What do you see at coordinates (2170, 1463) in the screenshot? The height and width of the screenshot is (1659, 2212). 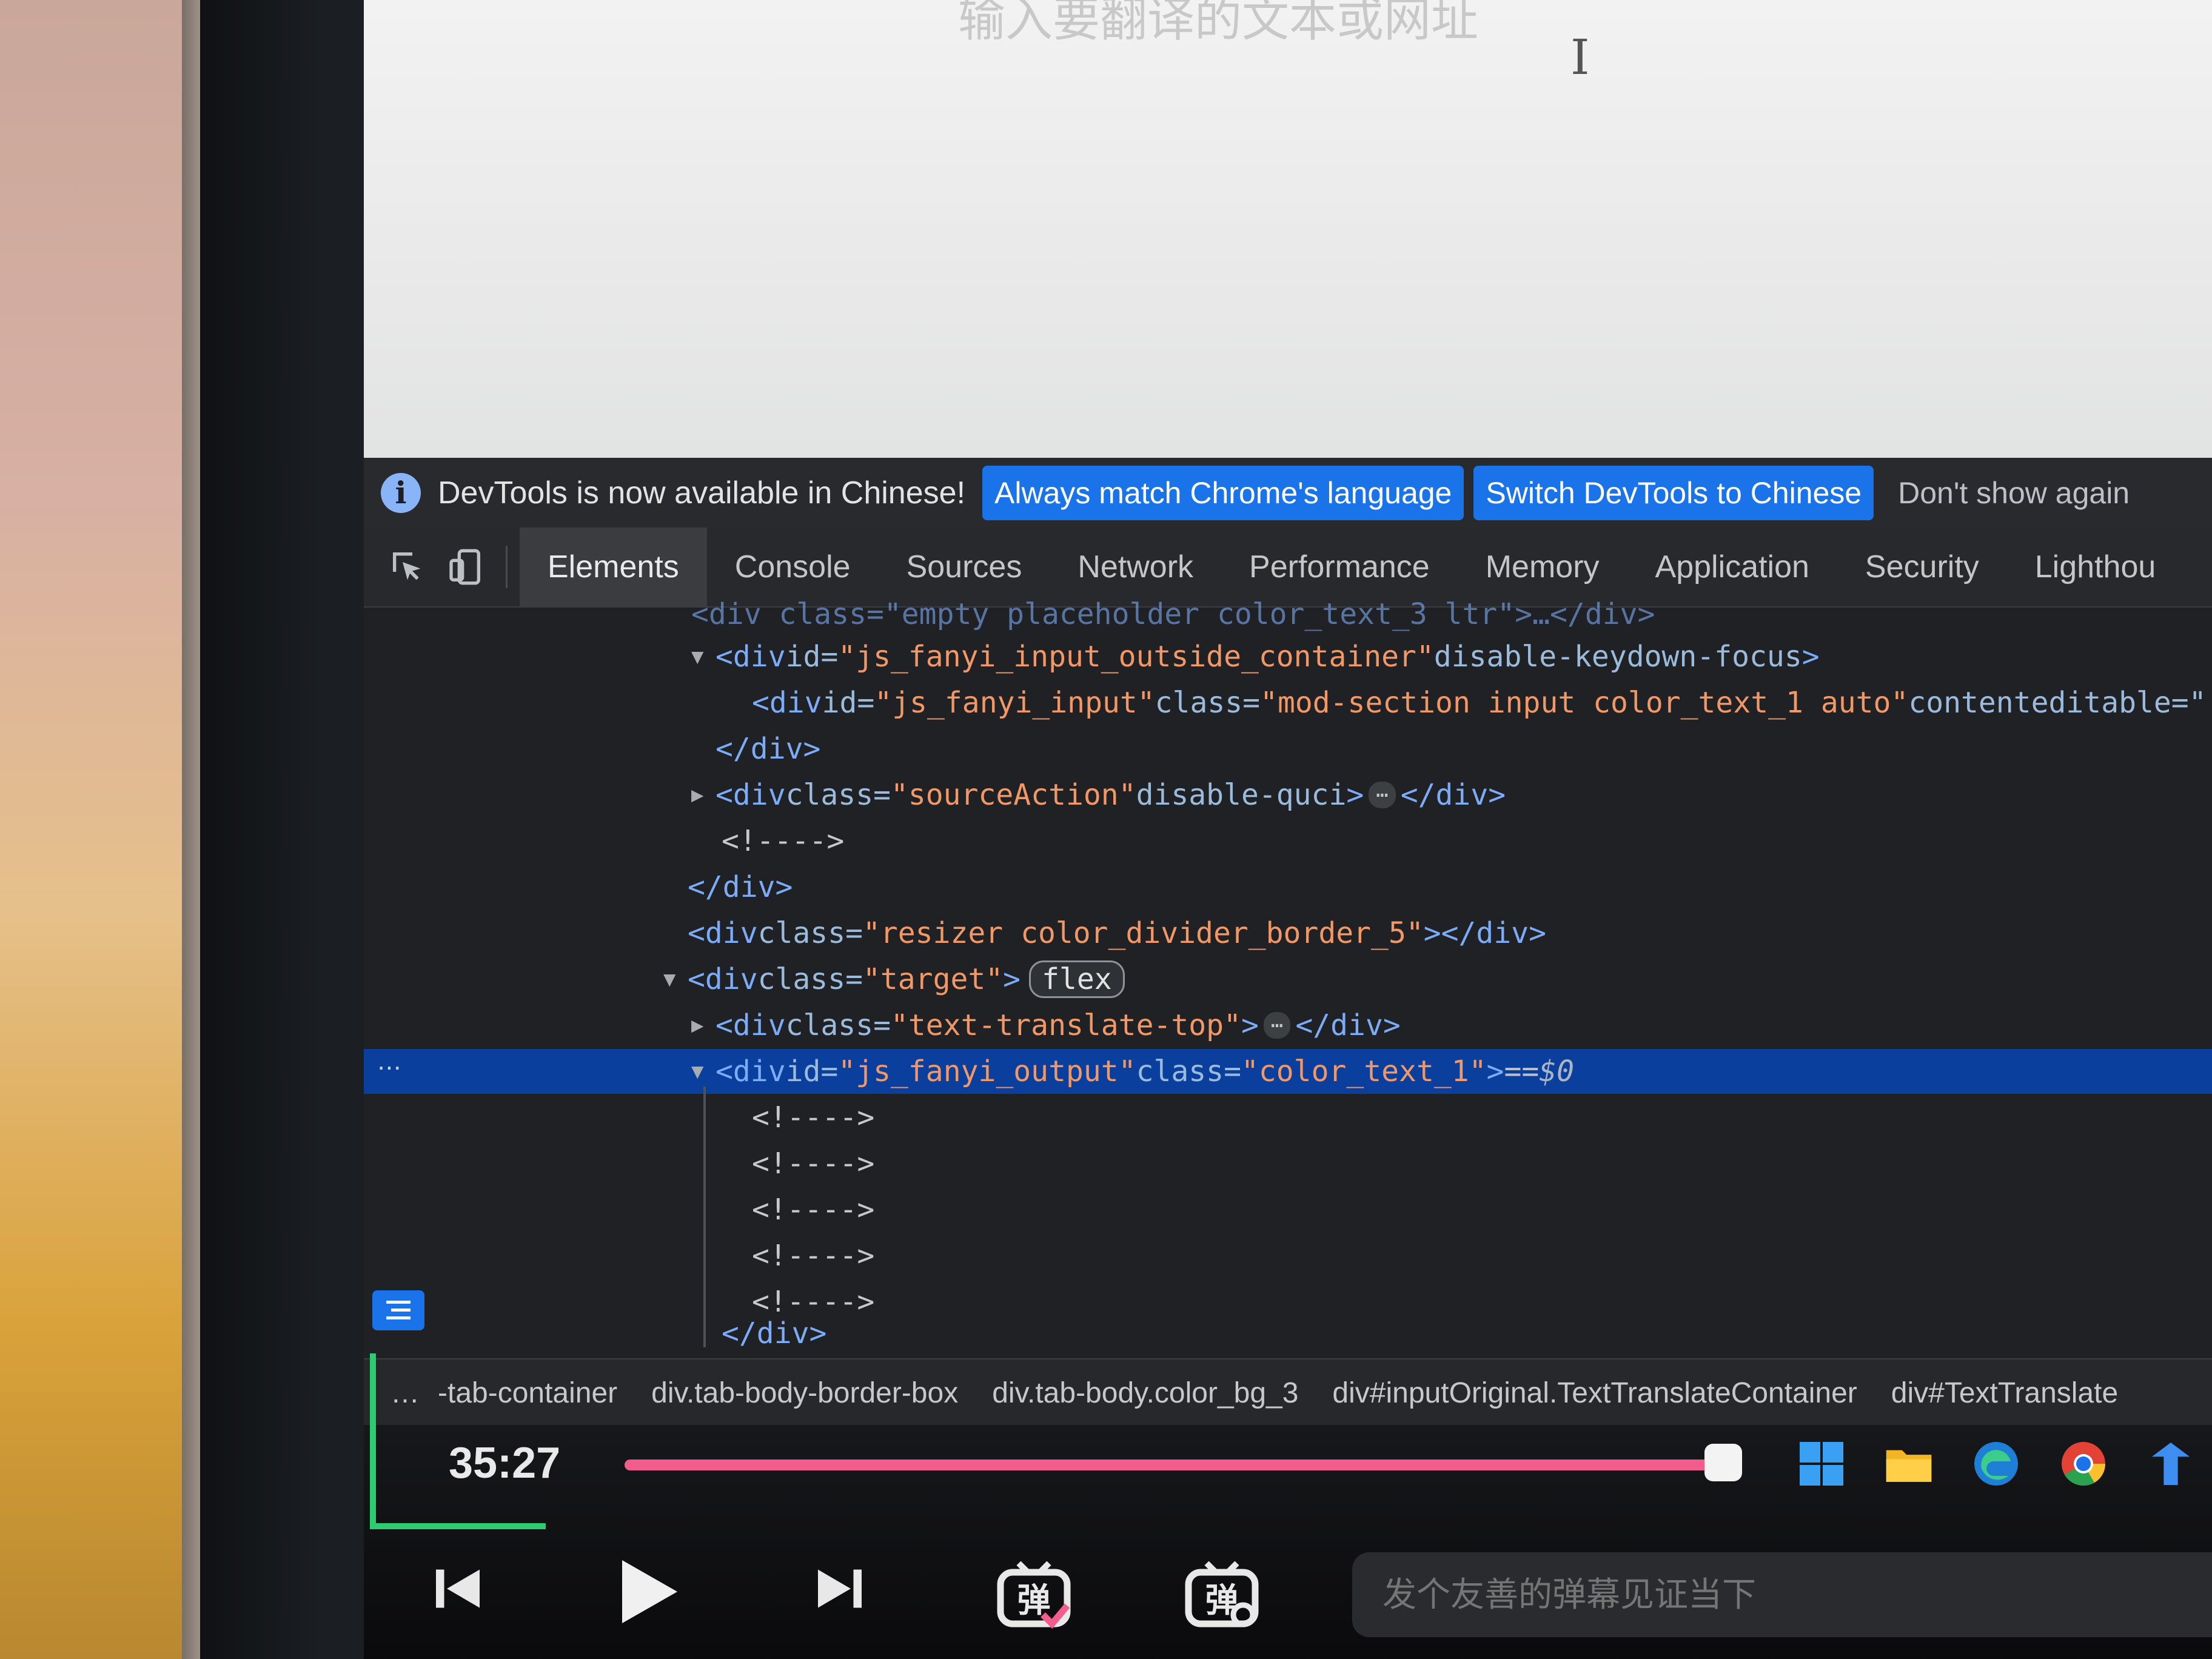 I see `pinned-app-icon` at bounding box center [2170, 1463].